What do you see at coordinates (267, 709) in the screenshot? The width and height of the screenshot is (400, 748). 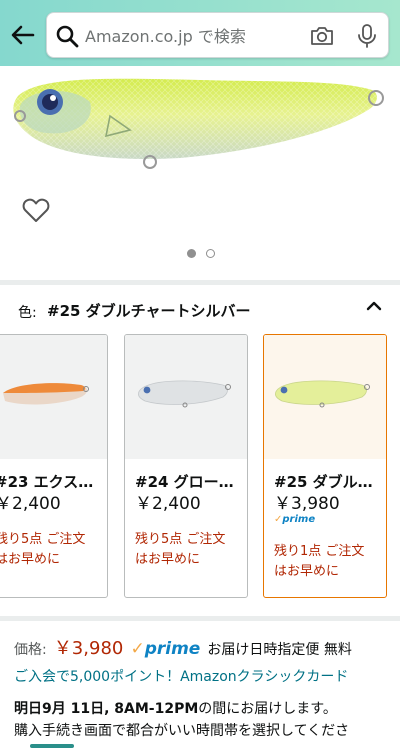 I see `delivery-text: の間にお届けします。` at bounding box center [267, 709].